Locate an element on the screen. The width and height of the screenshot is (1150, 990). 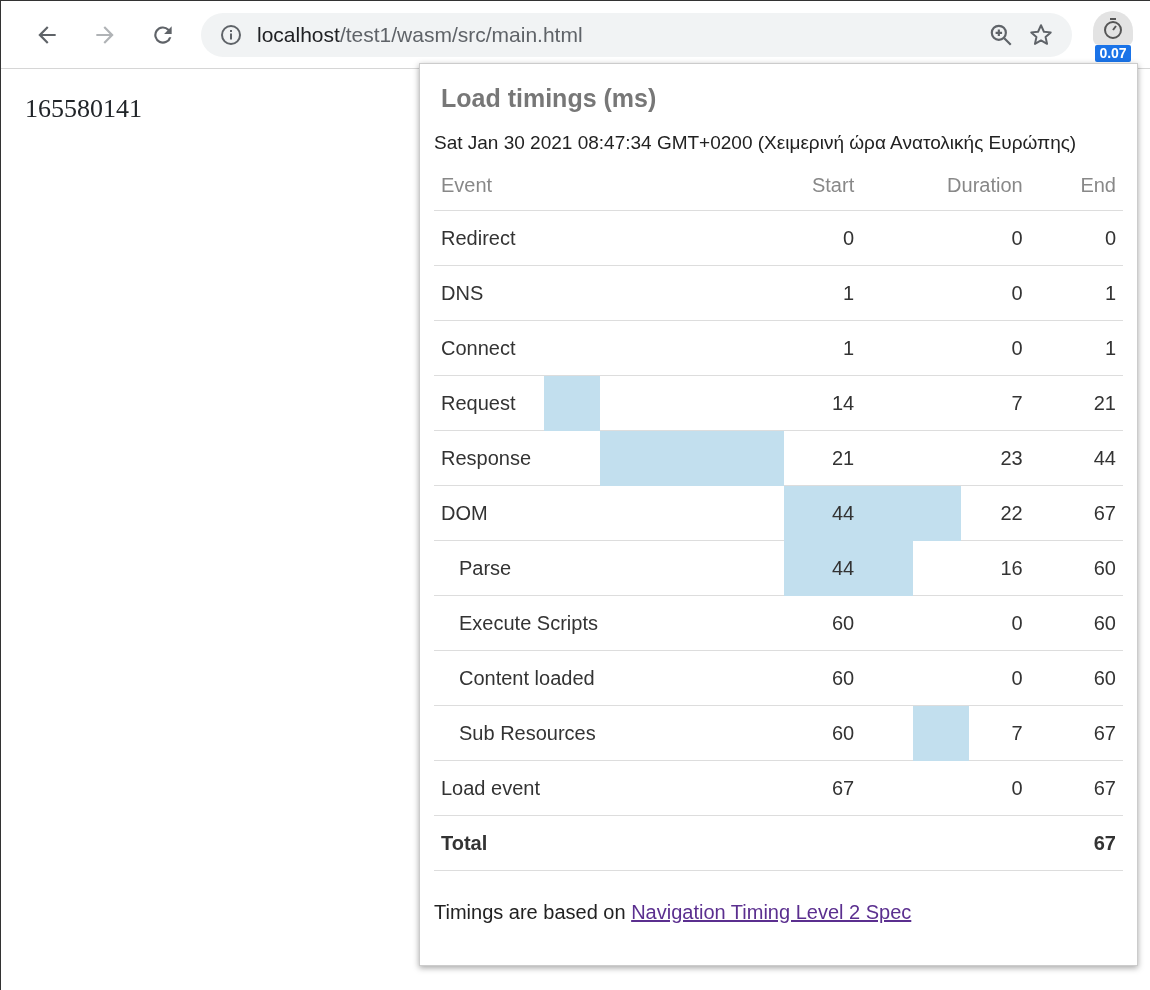
url-text: localhost/test1/wasm/src/main.html is located at coordinates (420, 34).